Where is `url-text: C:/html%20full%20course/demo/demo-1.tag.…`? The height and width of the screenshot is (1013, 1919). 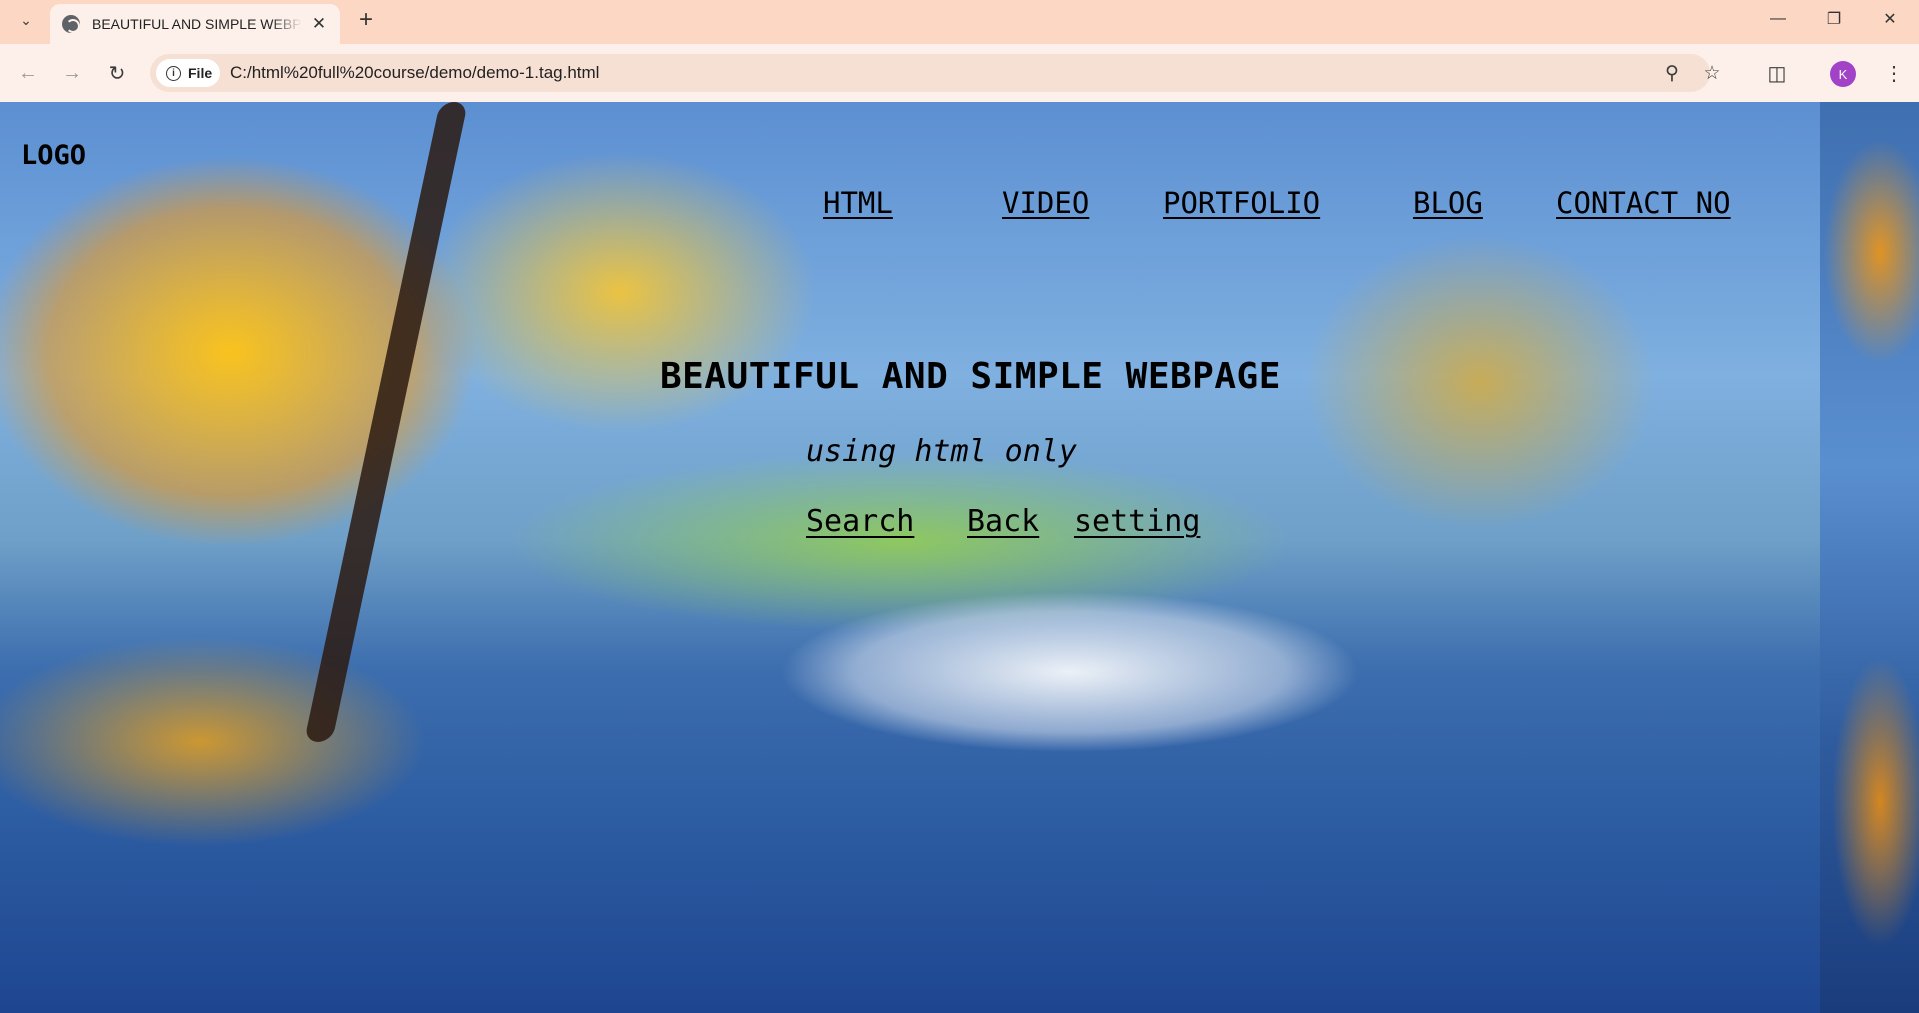 url-text: C:/html%20full%20course/demo/demo-1.tag.… is located at coordinates (414, 73).